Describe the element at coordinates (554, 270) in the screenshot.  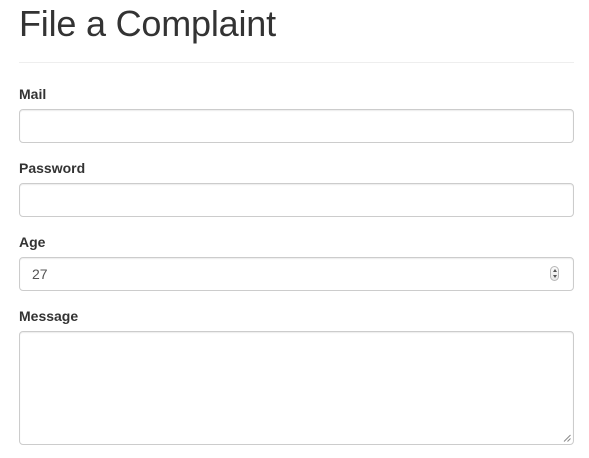
I see `spinner-up-icon` at that location.